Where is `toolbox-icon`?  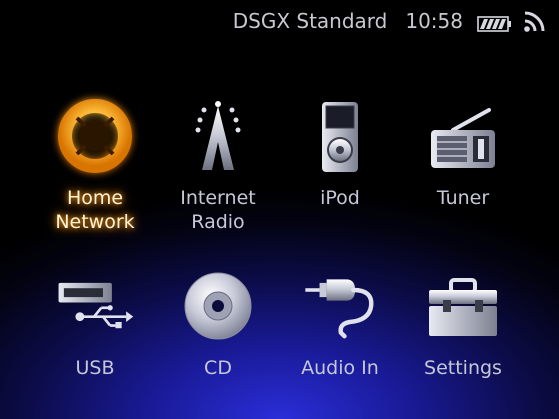 toolbox-icon is located at coordinates (463, 306).